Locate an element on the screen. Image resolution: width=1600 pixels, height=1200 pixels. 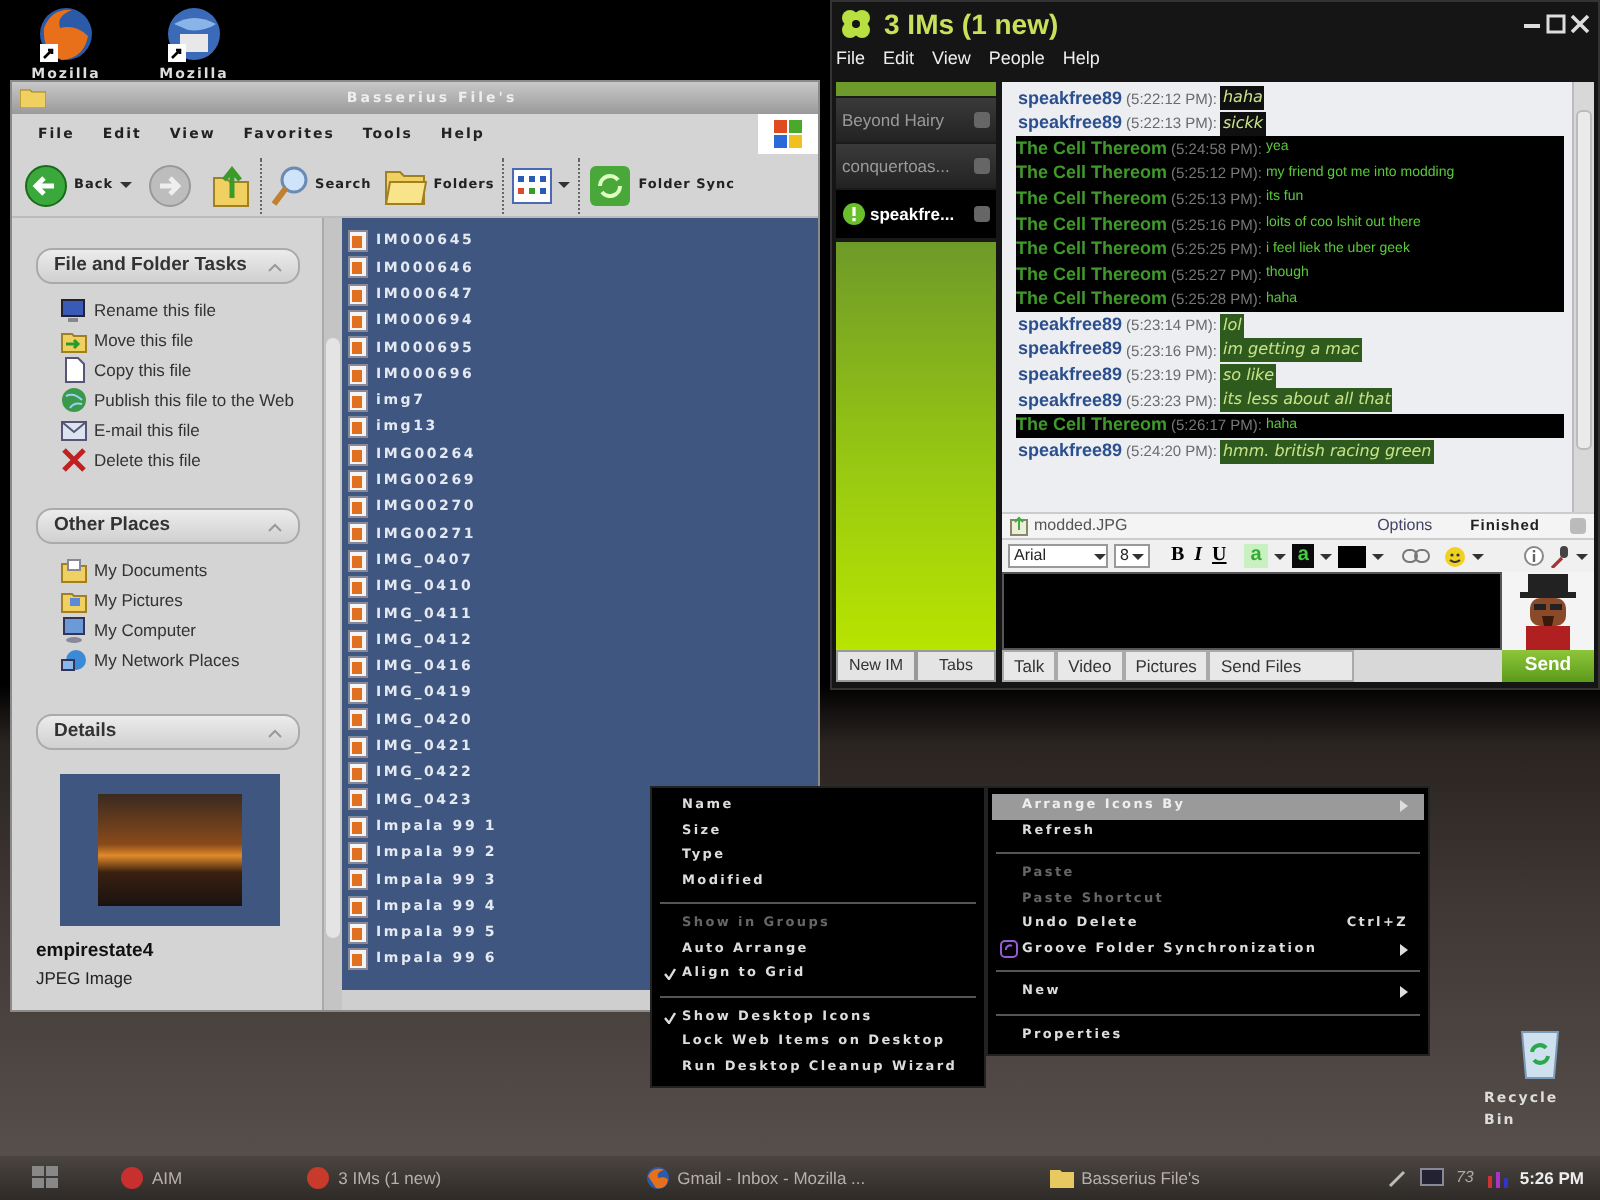
task-link: E-mail this file is located at coordinates (147, 429).